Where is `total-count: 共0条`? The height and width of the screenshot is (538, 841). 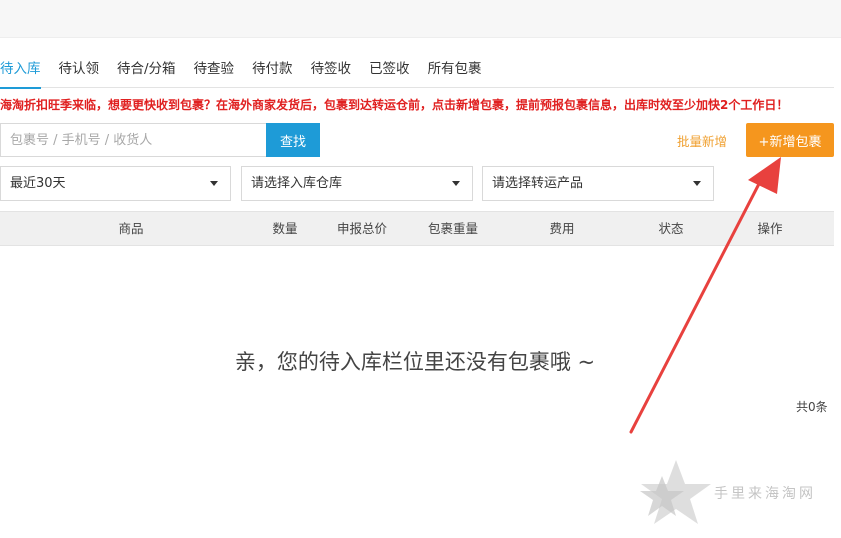 total-count: 共0条 is located at coordinates (812, 407).